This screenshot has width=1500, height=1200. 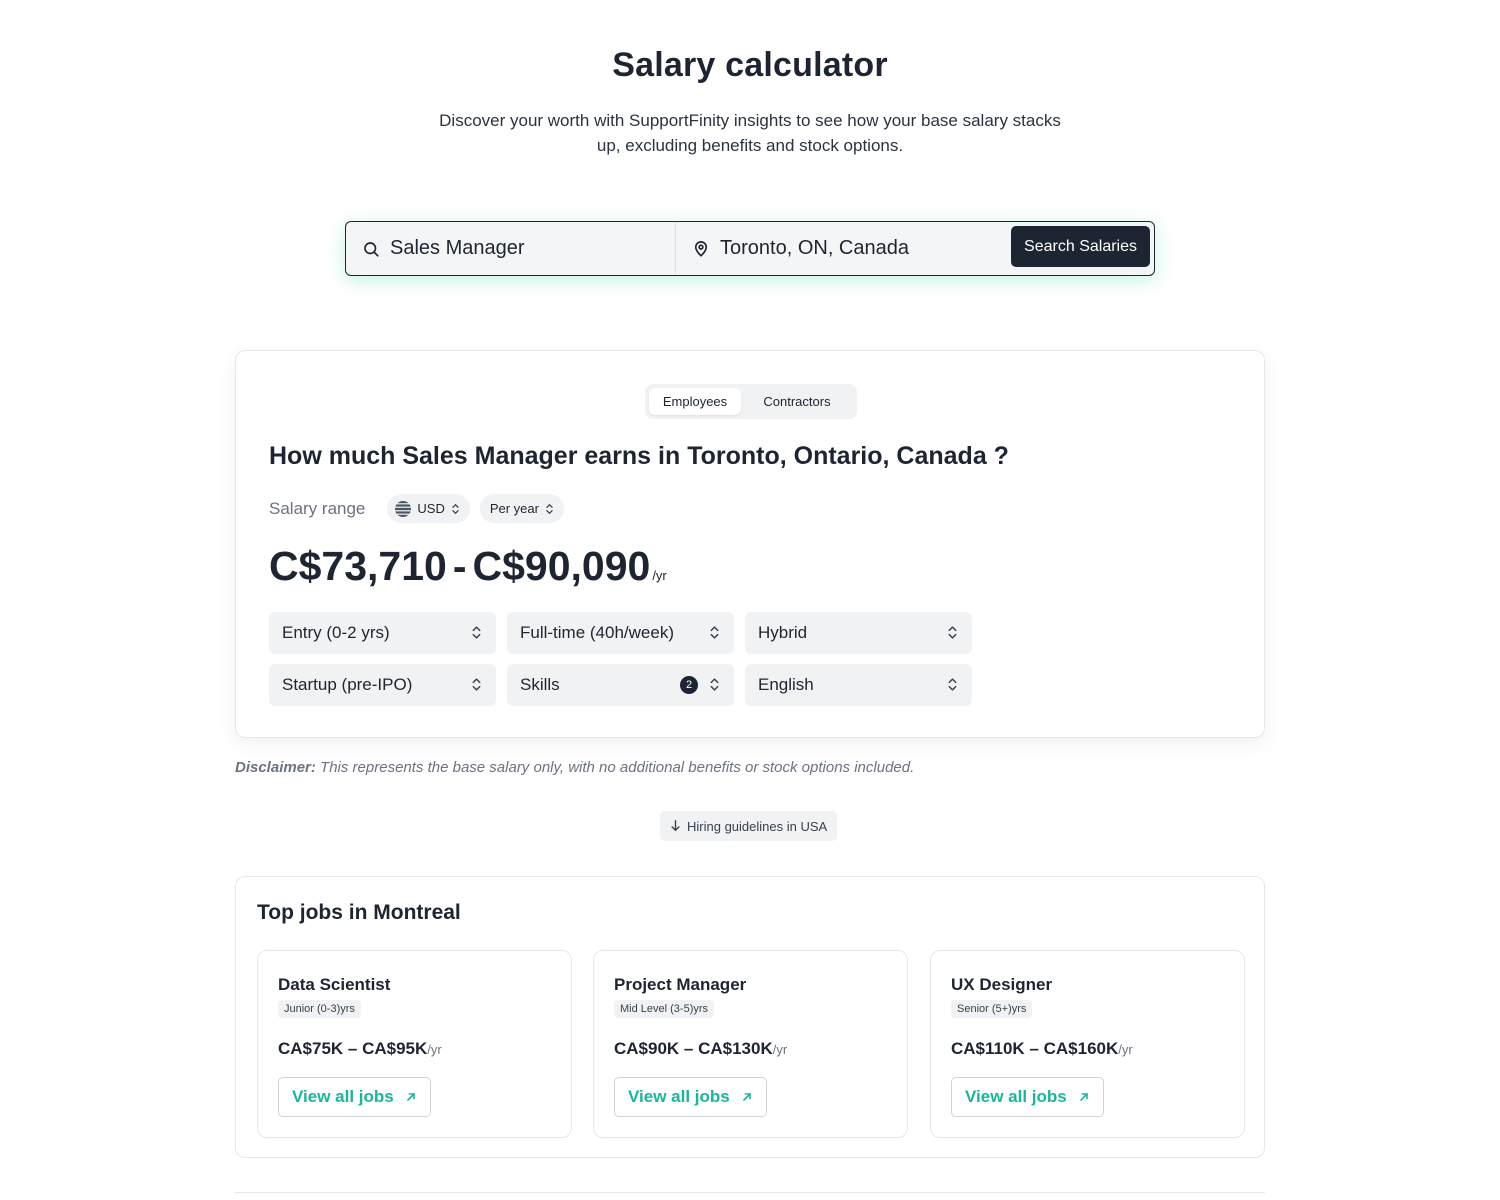 I want to click on currency-select: USD, so click(x=428, y=508).